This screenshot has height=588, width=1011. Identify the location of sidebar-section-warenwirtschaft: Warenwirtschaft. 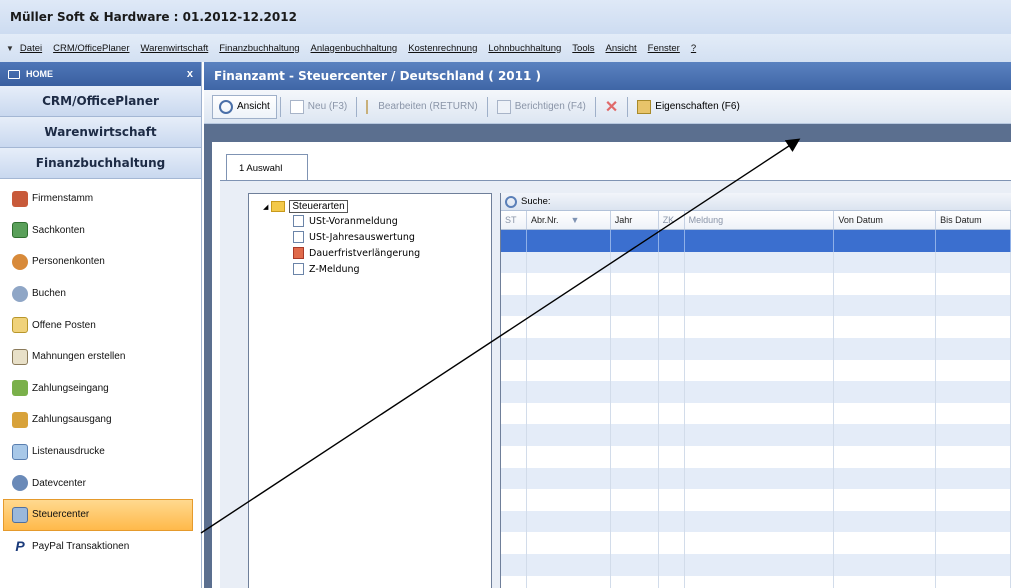
(100, 132).